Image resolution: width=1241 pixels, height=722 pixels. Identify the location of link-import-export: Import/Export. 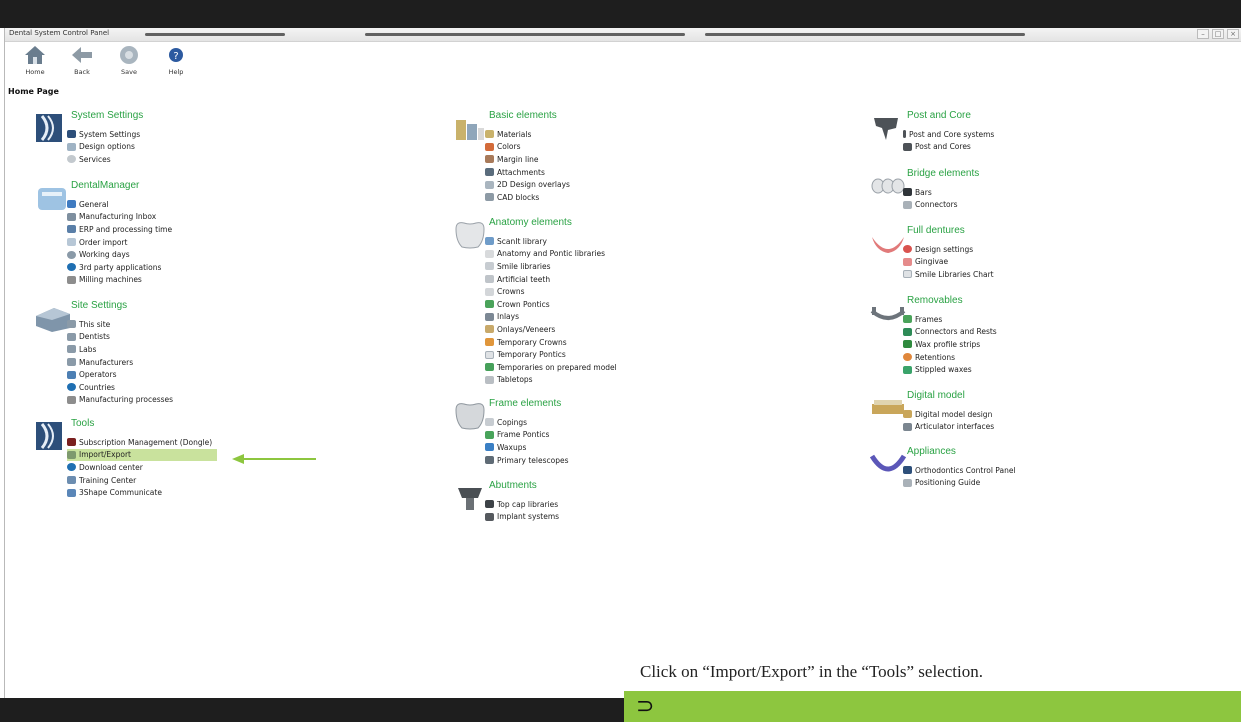
(142, 455).